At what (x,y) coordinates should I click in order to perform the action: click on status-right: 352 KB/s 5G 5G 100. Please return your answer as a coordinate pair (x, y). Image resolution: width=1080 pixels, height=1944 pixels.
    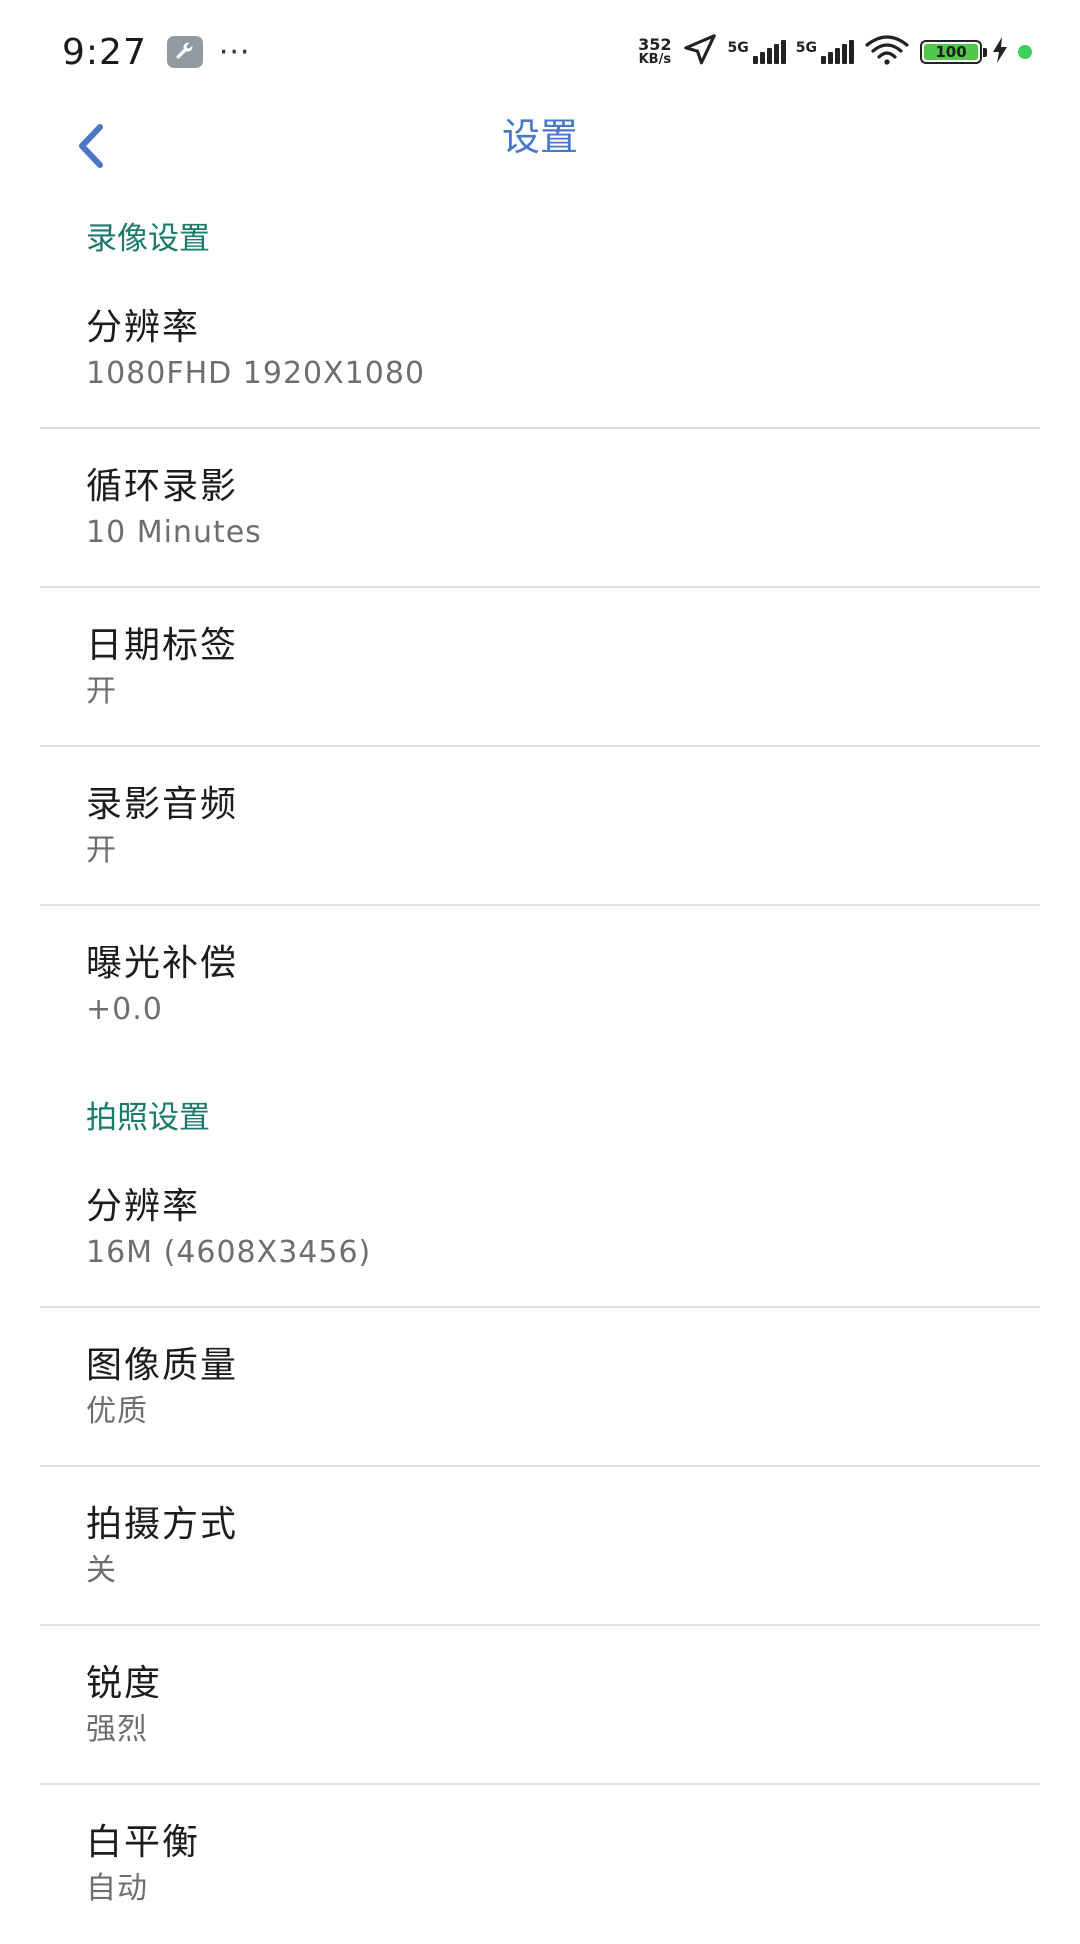
    Looking at the image, I should click on (835, 52).